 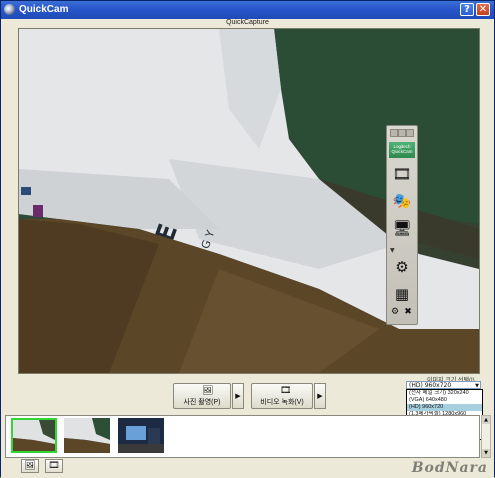 I want to click on close-button: ✕, so click(x=483, y=9).